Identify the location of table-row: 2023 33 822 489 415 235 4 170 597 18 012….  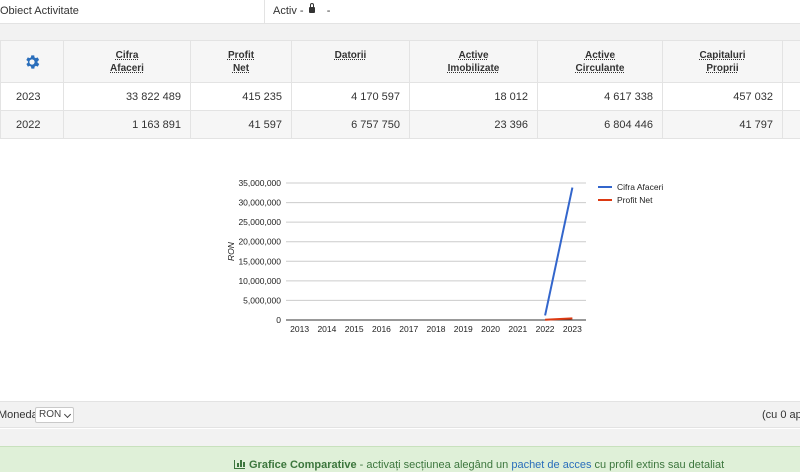
(400, 96).